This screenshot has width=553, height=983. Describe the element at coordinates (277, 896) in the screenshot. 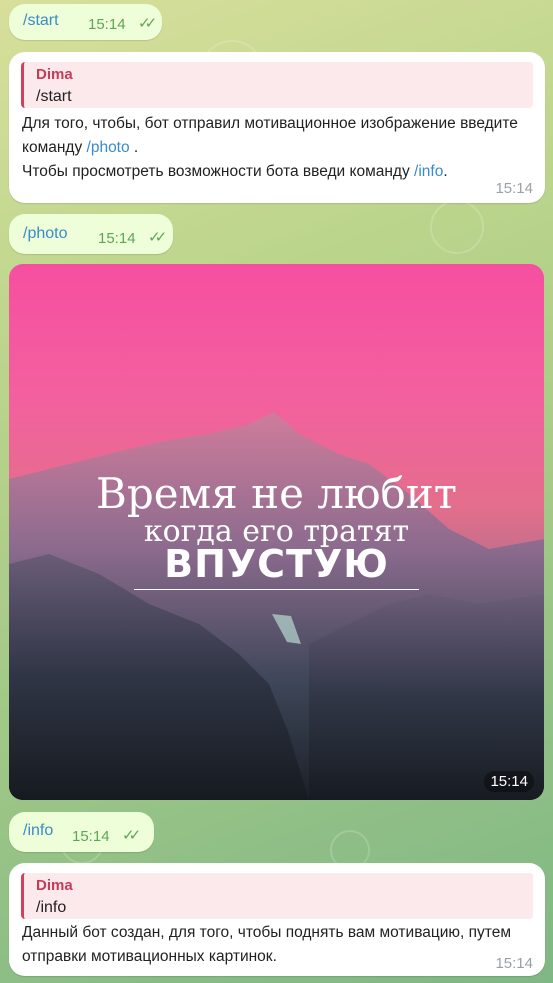

I see `reply-quote: Dima /info` at that location.